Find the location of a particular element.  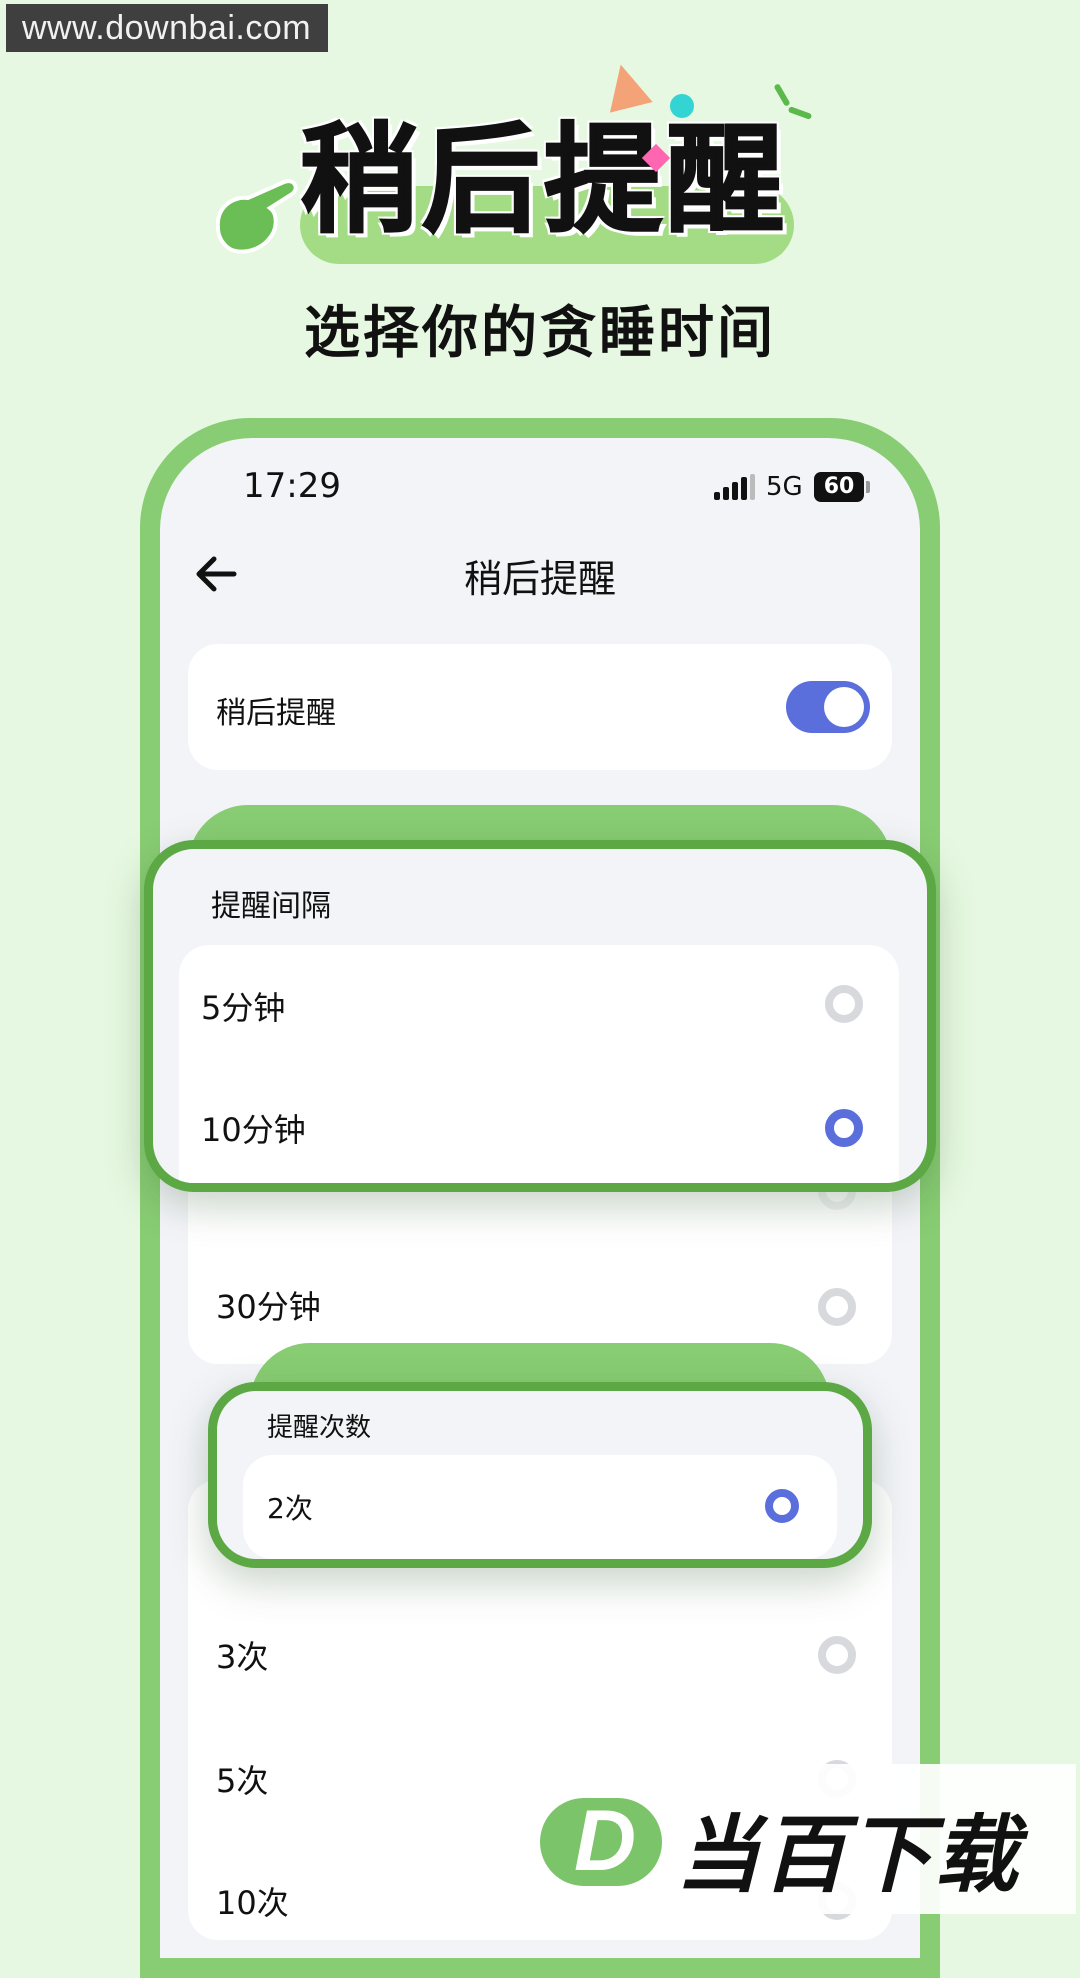

count-option-radio is located at coordinates (837, 1655).